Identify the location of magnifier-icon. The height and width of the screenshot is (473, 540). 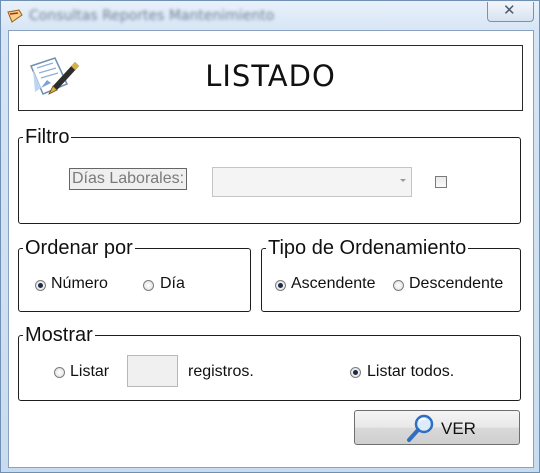
(420, 428).